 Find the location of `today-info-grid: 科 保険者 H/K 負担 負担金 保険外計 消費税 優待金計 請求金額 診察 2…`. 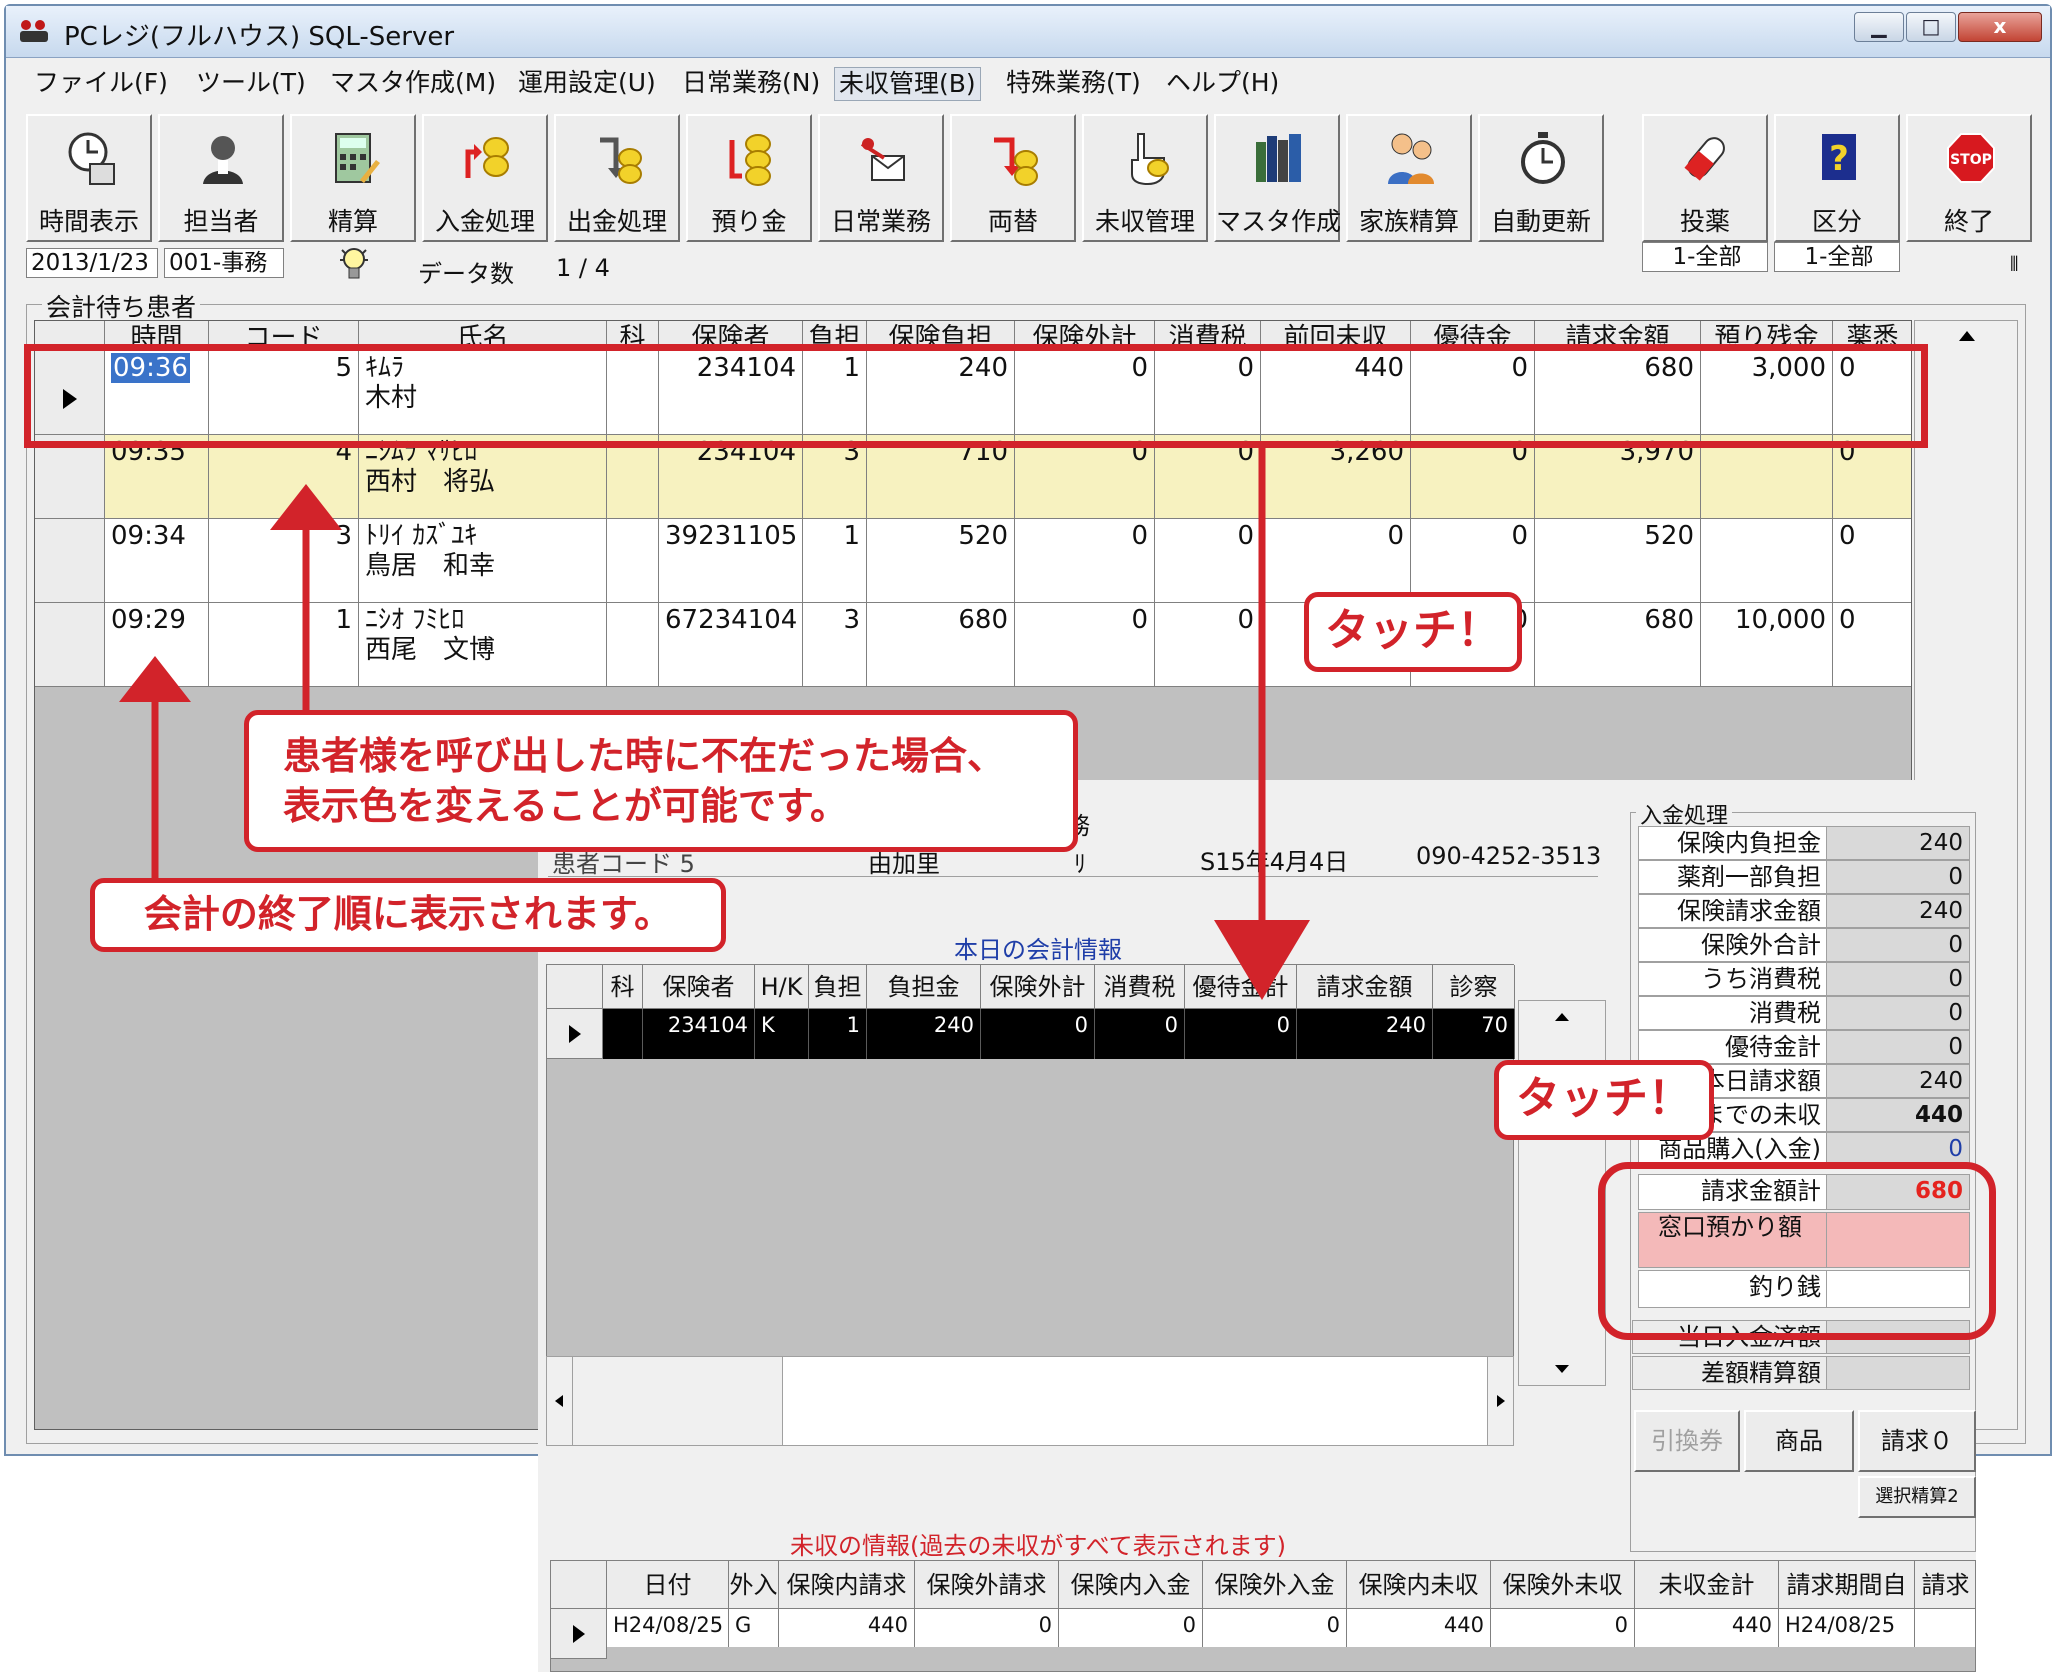

today-info-grid: 科 保険者 H/K 負担 負担金 保険外計 消費税 優待金計 請求金額 診察 2… is located at coordinates (1030, 1174).